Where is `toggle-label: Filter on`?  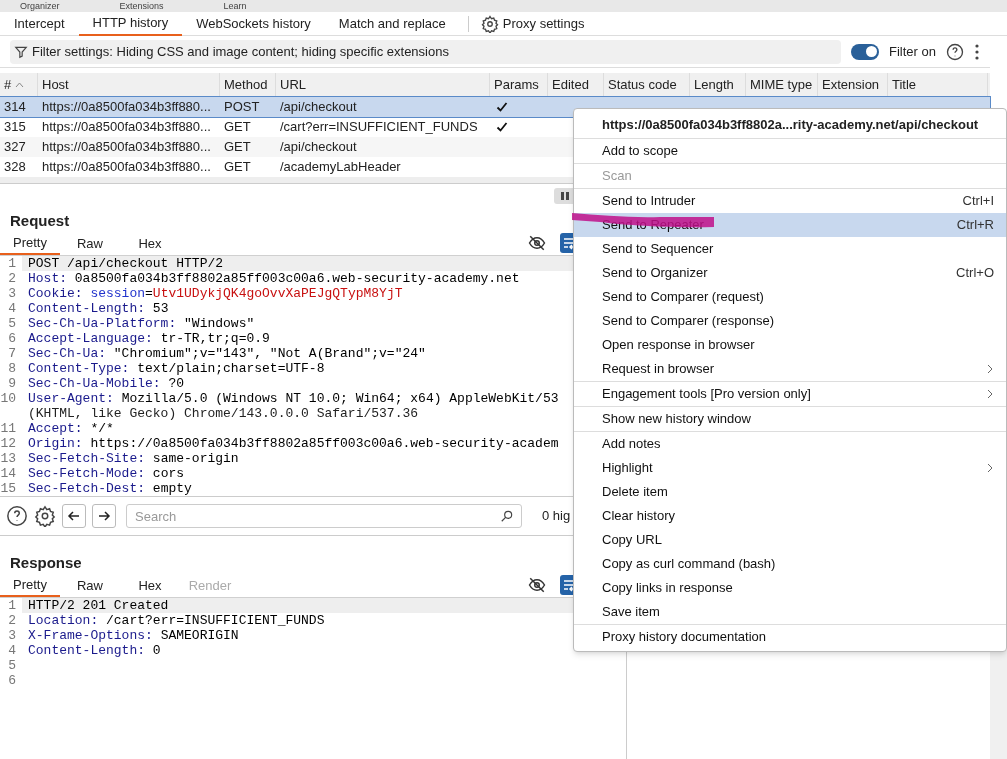 toggle-label: Filter on is located at coordinates (912, 51).